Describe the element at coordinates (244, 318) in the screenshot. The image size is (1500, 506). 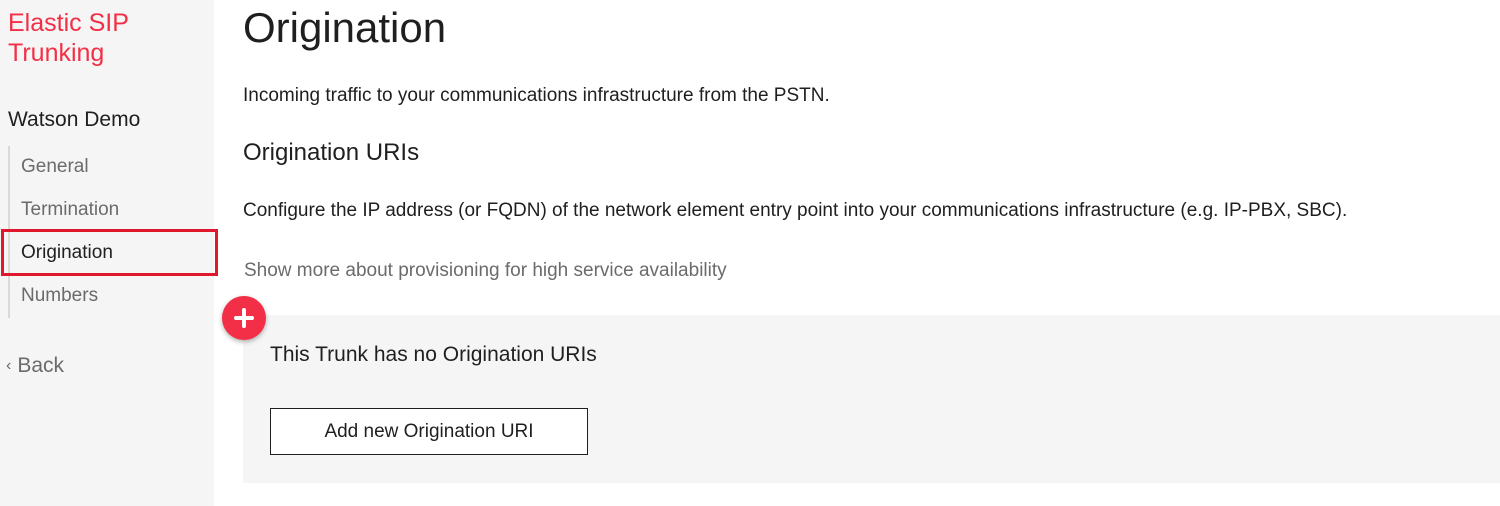
I see `add-plus-icon` at that location.